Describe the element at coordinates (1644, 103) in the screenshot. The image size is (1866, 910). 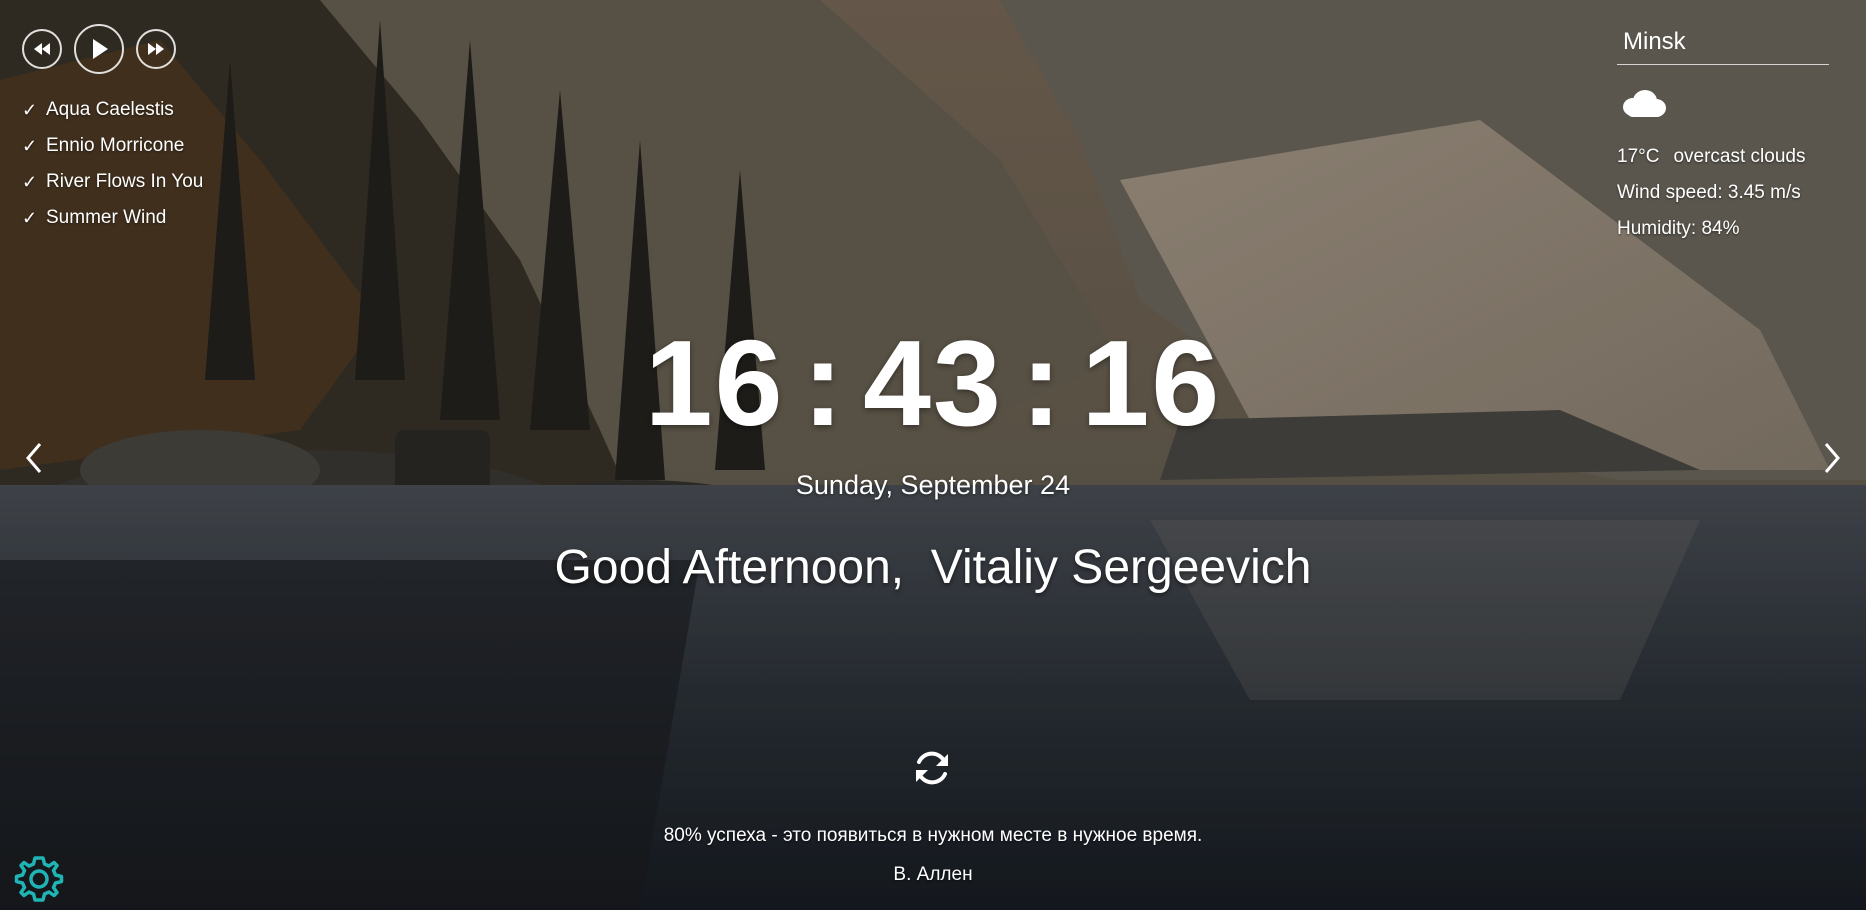
I see `cloud-icon` at that location.